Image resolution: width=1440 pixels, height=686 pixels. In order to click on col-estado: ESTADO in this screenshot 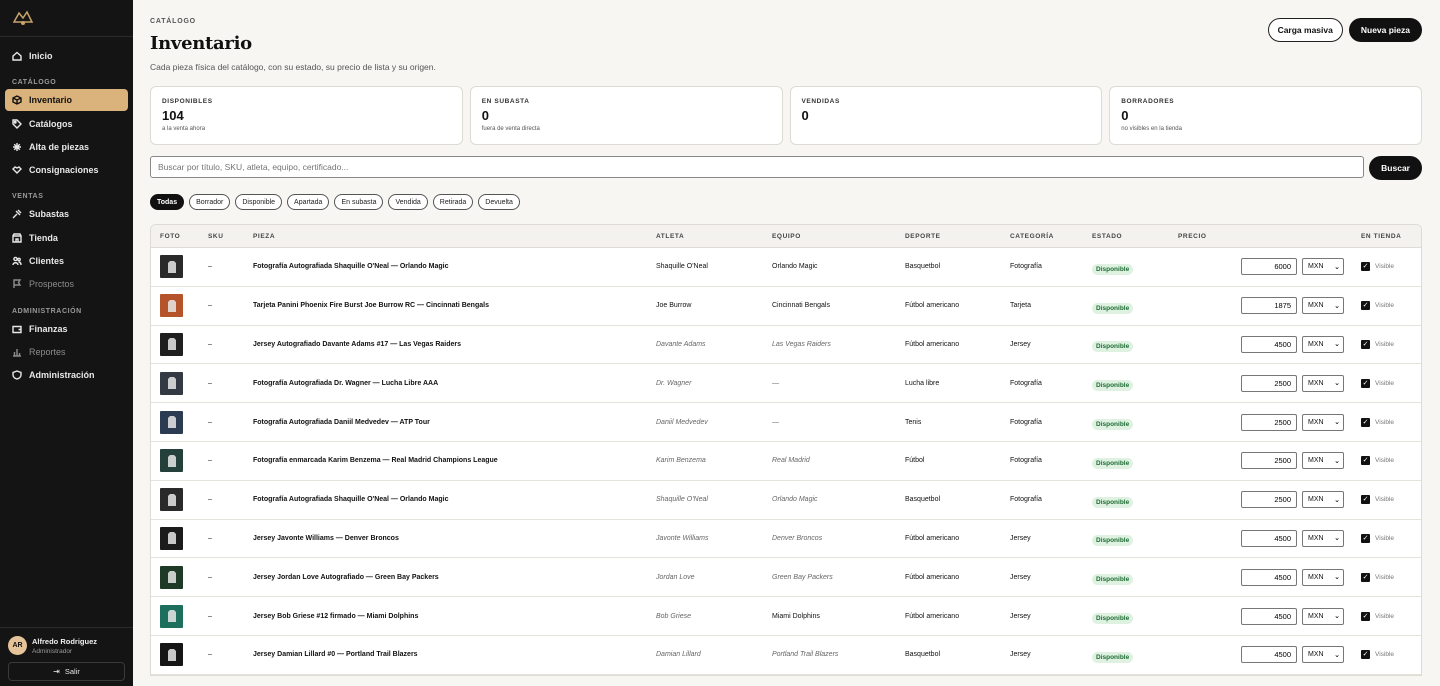, I will do `click(1135, 236)`.